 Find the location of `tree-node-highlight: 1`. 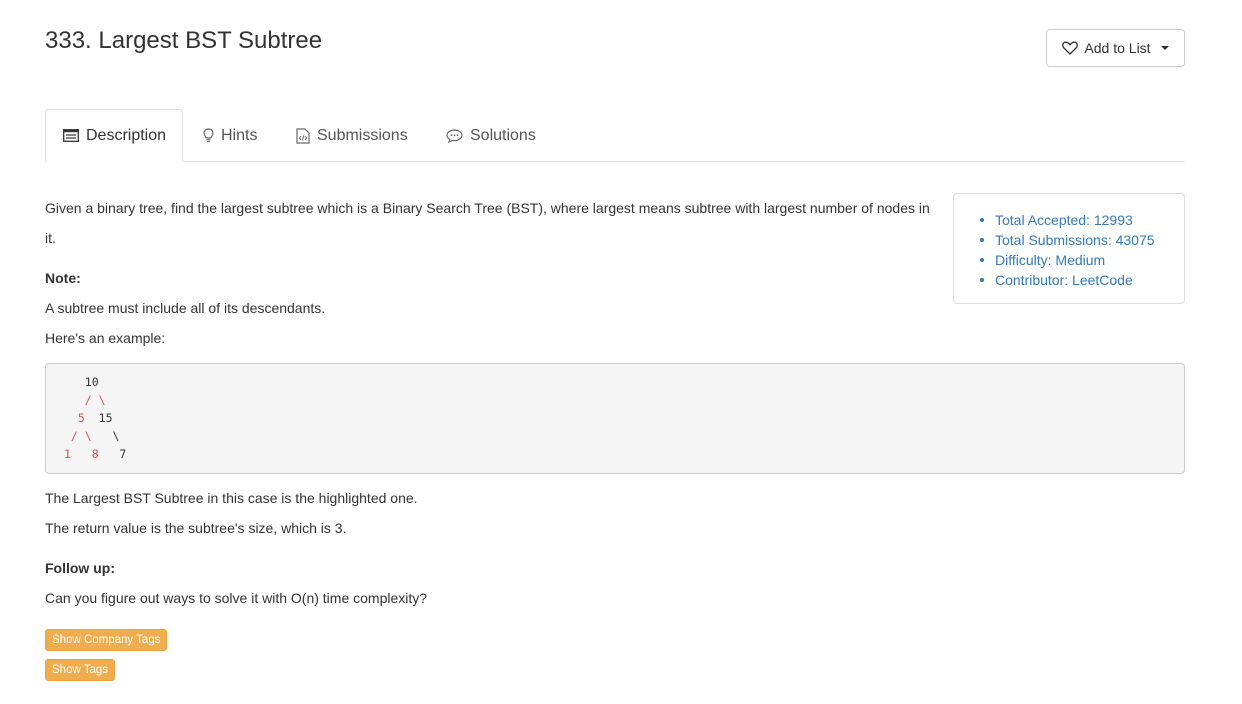

tree-node-highlight: 1 is located at coordinates (67, 454).